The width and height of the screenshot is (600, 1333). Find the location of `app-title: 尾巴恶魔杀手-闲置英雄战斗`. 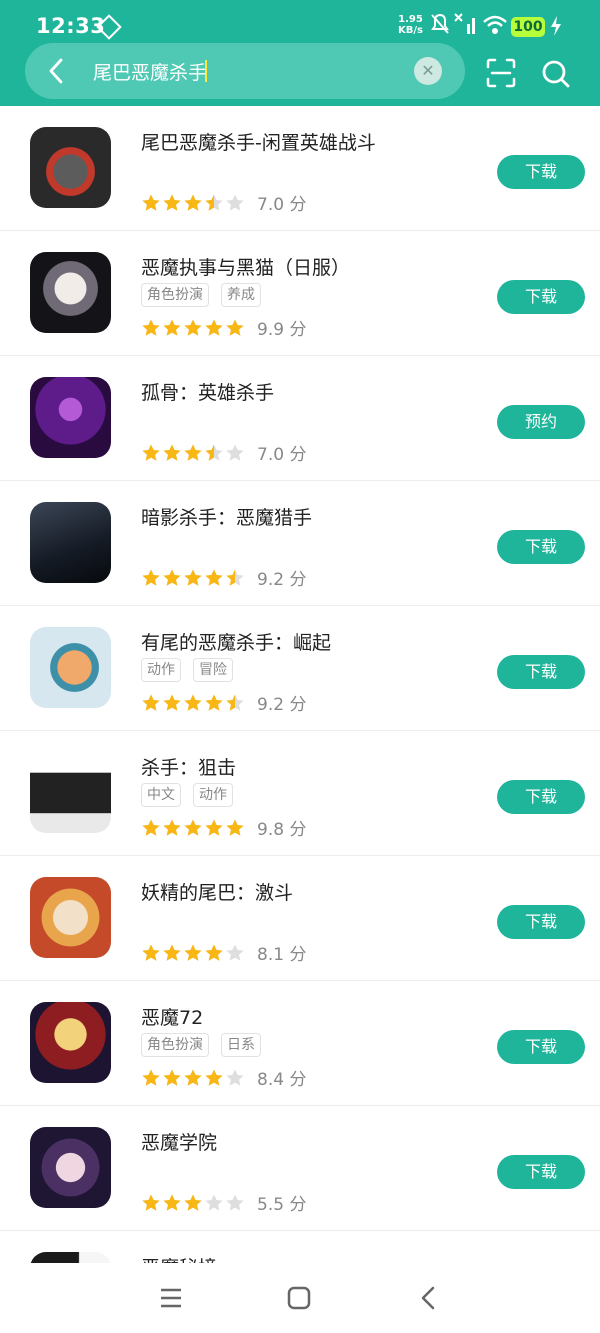

app-title: 尾巴恶魔杀手-闲置英雄战斗 is located at coordinates (258, 141).